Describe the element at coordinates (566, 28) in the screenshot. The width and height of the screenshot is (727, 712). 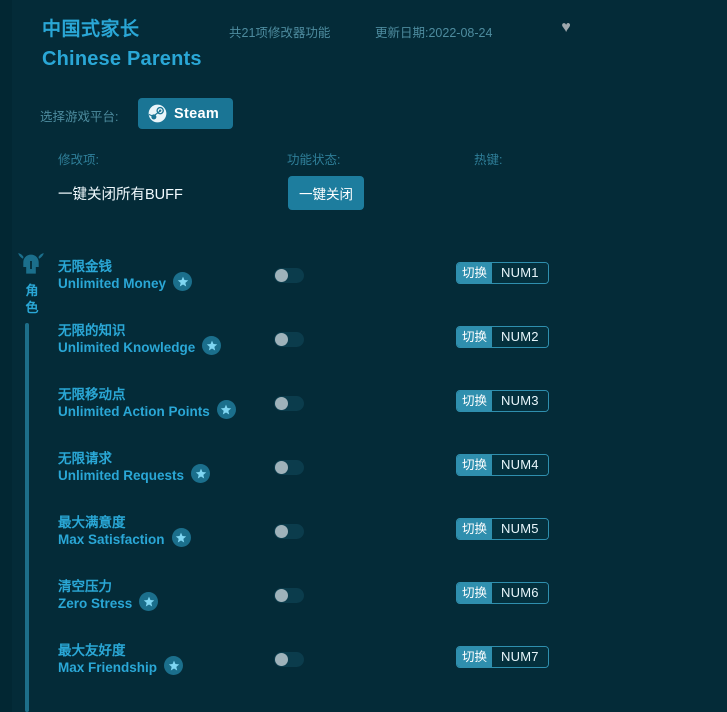
I see `heart-icon: ♥` at that location.